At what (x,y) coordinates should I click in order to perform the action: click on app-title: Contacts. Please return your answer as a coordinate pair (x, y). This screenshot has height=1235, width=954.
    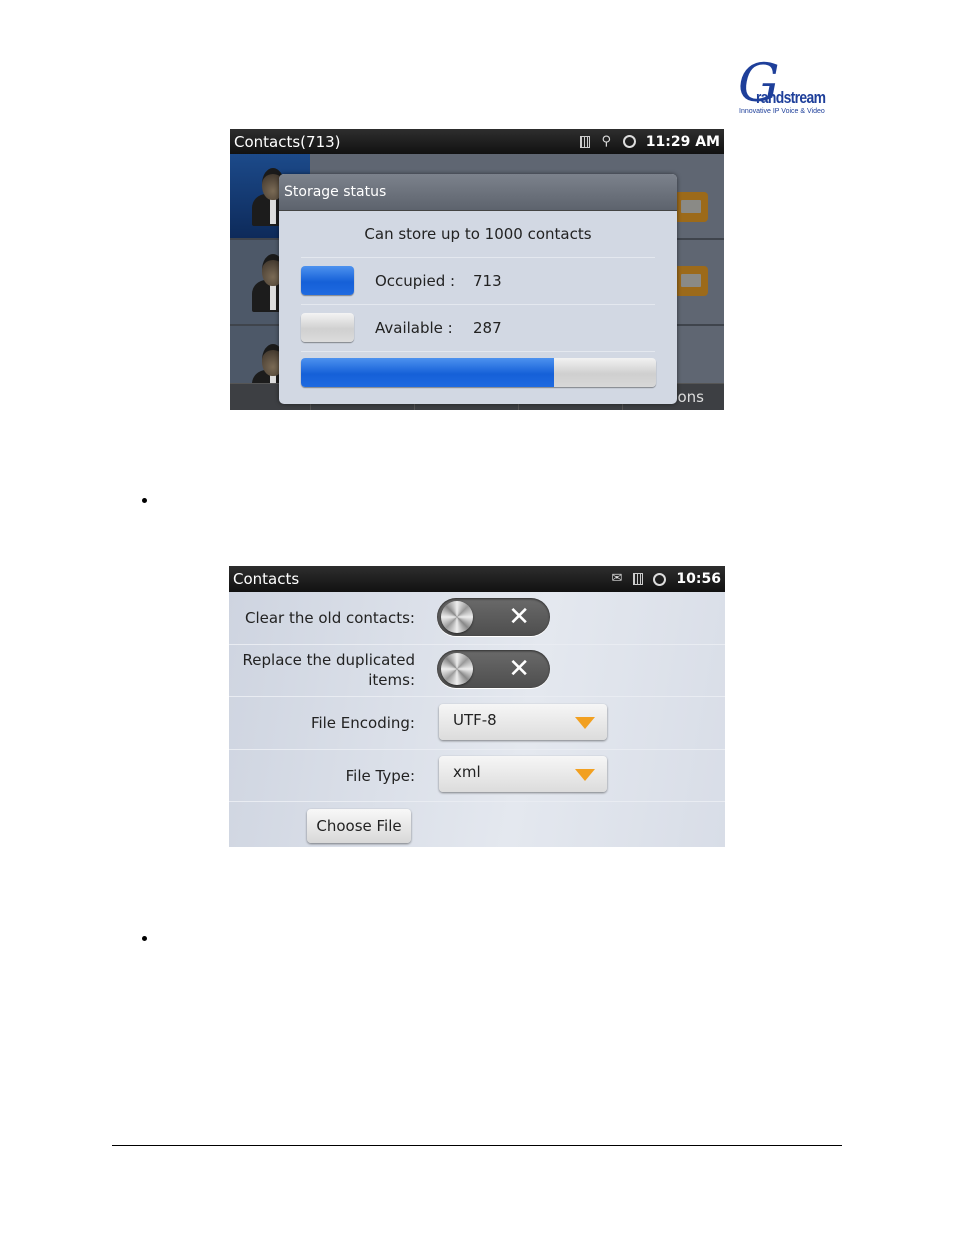
    Looking at the image, I should click on (266, 579).